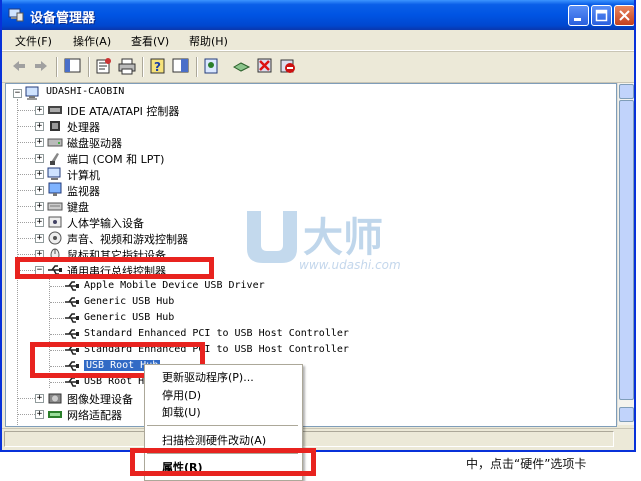 The image size is (641, 481). Describe the element at coordinates (626, 414) in the screenshot. I see `scroll-down-button` at that location.